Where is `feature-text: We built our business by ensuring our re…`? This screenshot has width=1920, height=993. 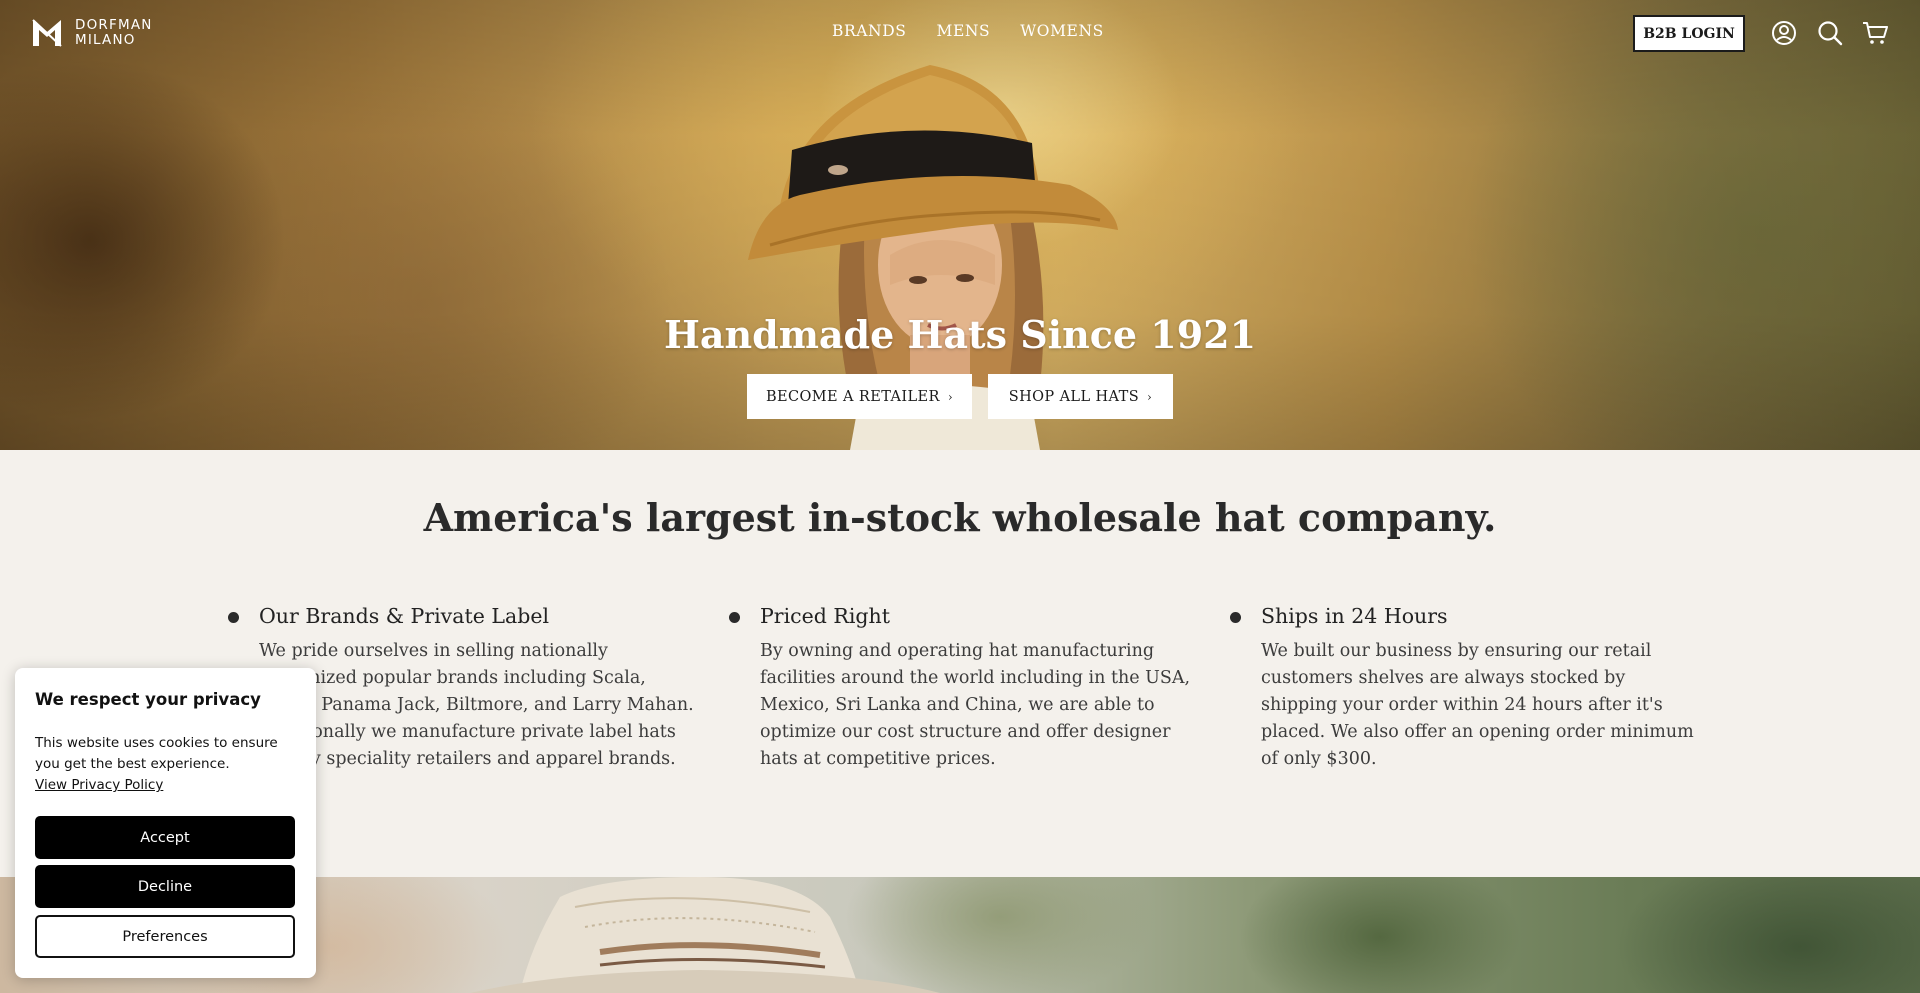 feature-text: We built our business by ensuring our re… is located at coordinates (1477, 705).